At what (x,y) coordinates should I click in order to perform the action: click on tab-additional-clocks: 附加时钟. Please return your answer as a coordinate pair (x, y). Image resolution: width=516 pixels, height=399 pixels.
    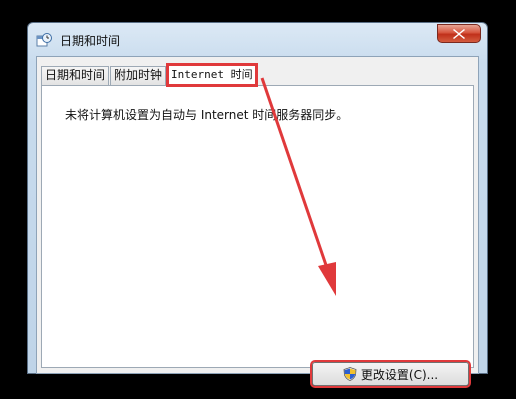
    Looking at the image, I should click on (138, 75).